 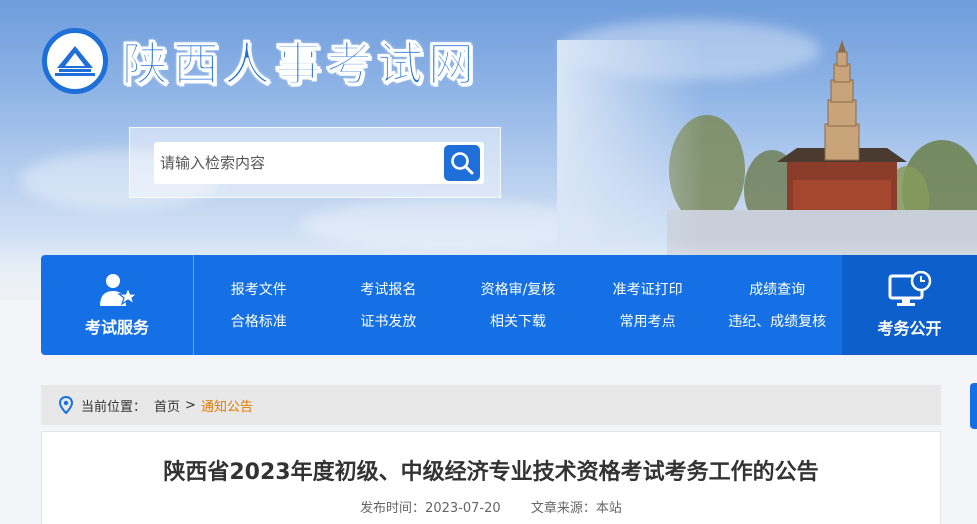 What do you see at coordinates (227, 405) in the screenshot?
I see `breadcrumb-current: 通知公告` at bounding box center [227, 405].